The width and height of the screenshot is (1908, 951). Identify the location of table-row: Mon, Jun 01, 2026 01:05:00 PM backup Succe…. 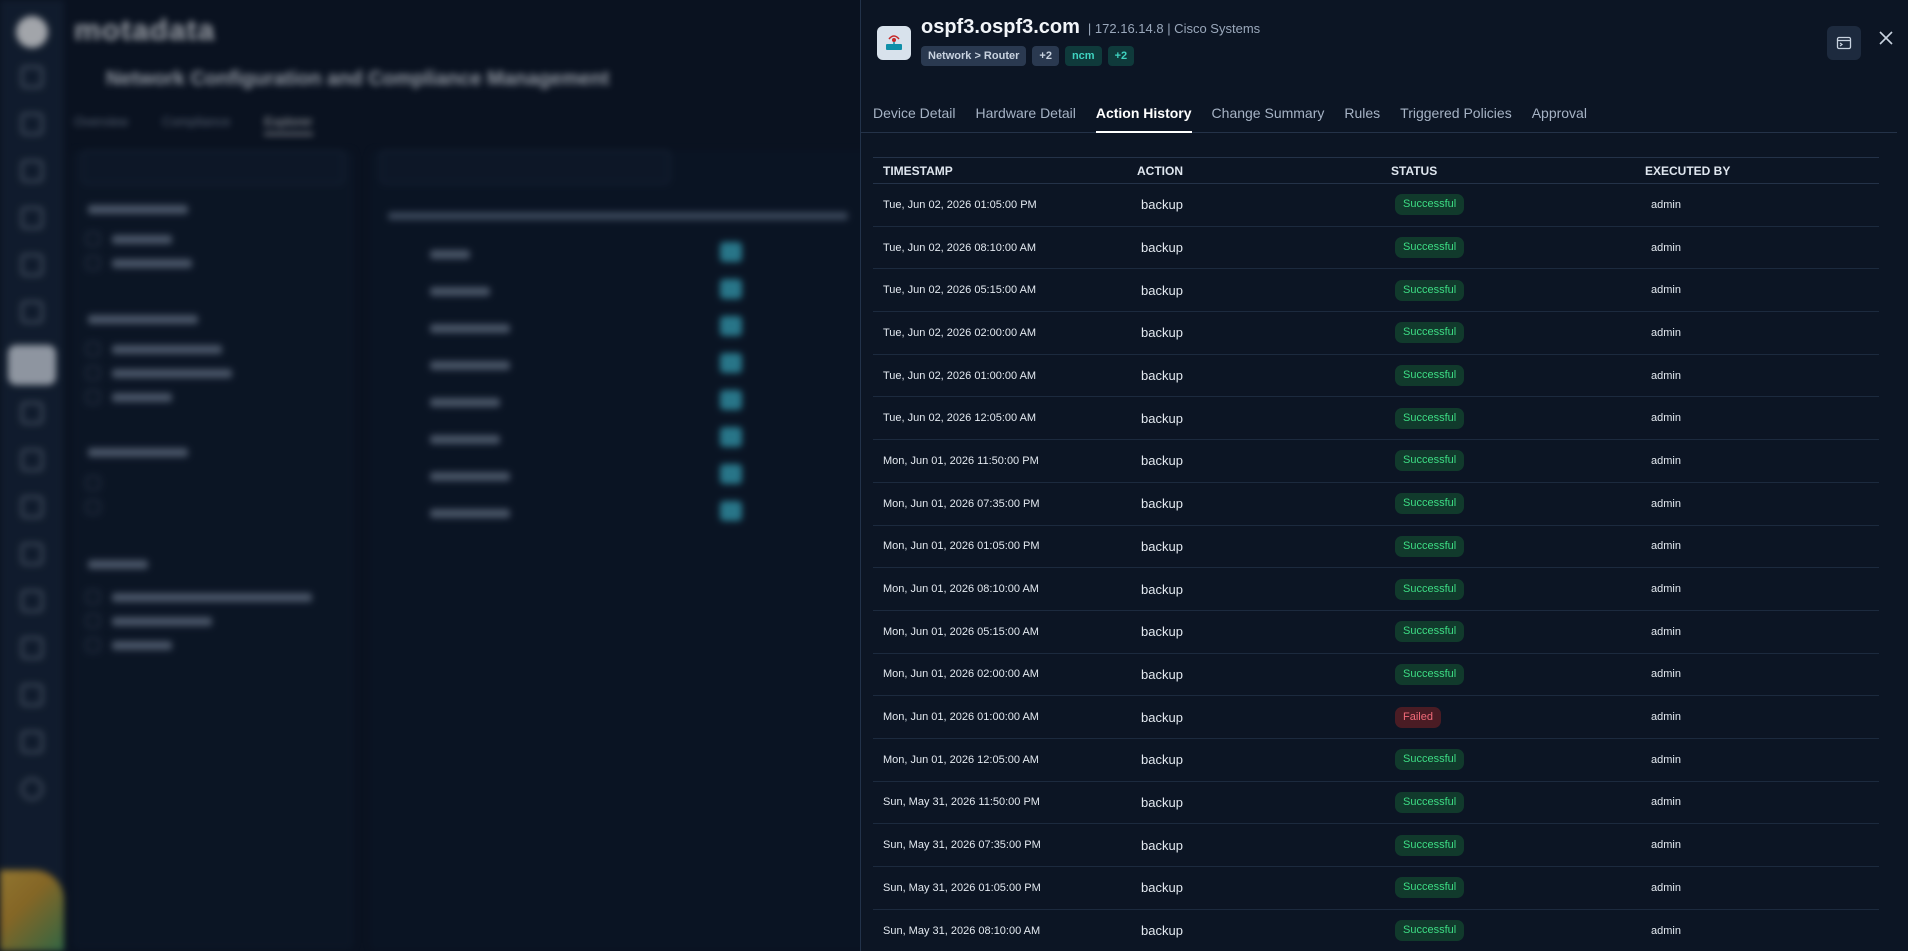
(1376, 547).